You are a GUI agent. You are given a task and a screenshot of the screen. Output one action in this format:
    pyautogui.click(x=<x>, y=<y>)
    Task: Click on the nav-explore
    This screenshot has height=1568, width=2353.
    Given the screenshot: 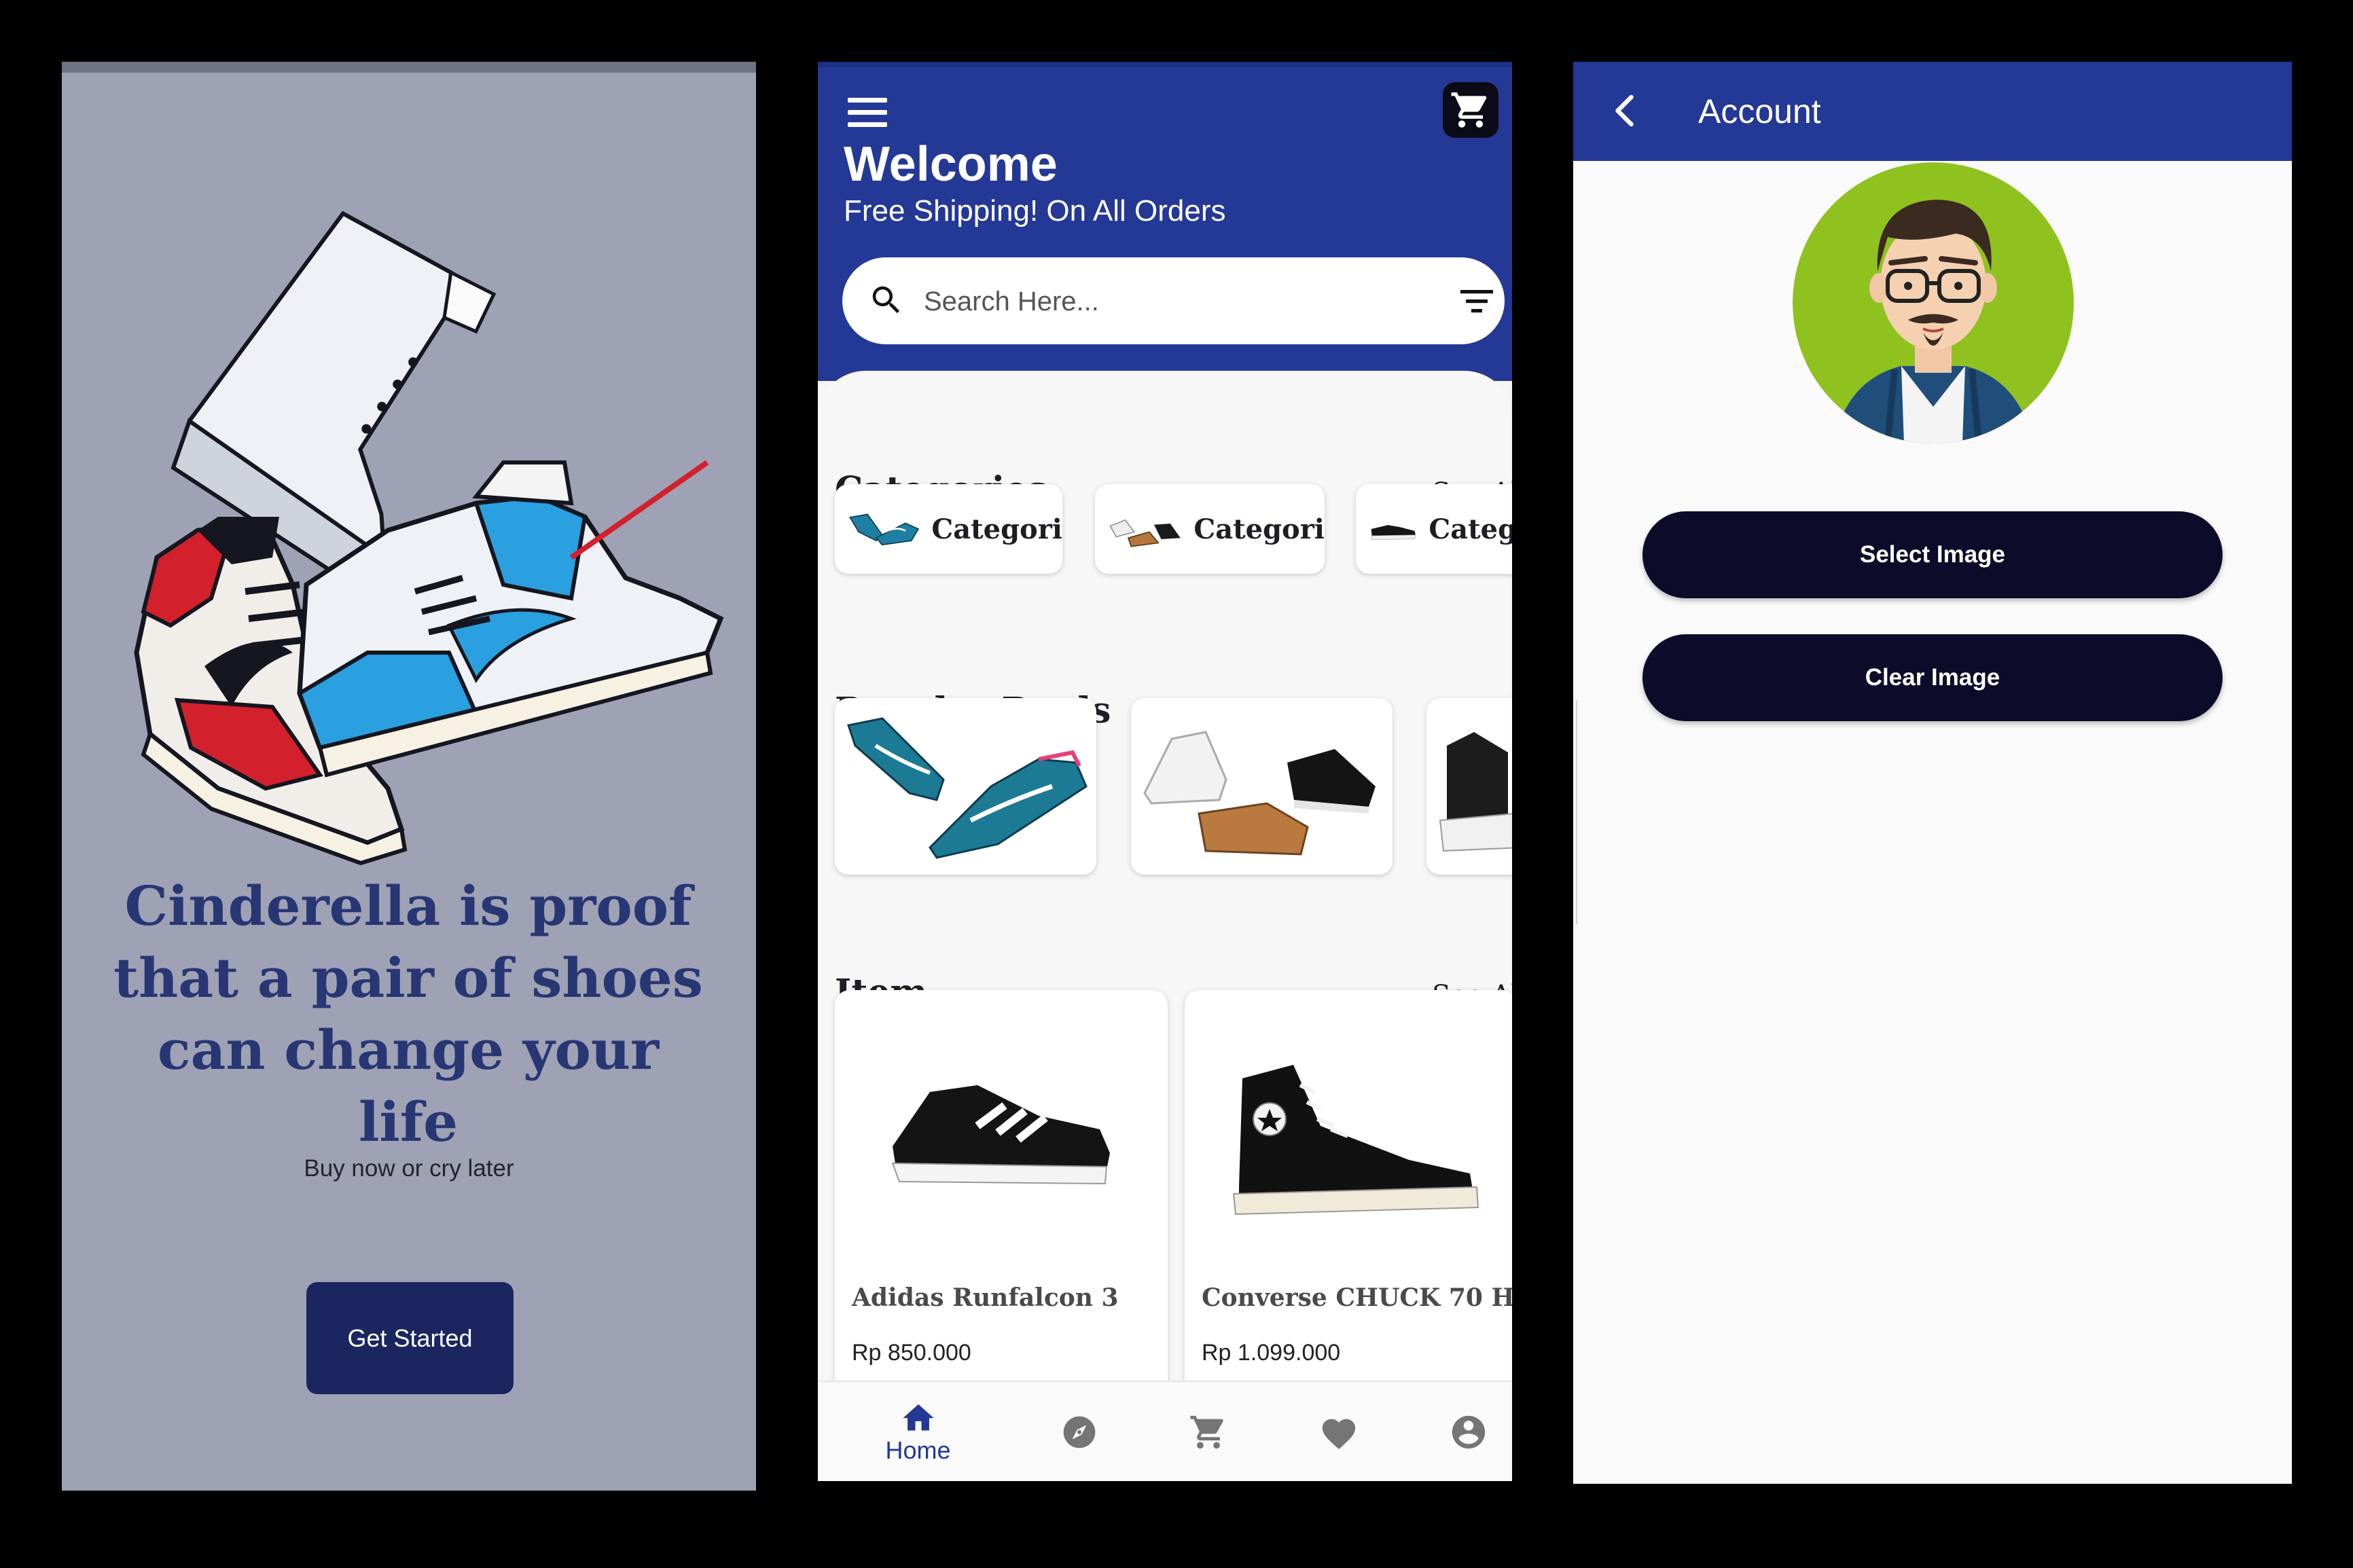 What is the action you would take?
    pyautogui.click(x=1079, y=1431)
    